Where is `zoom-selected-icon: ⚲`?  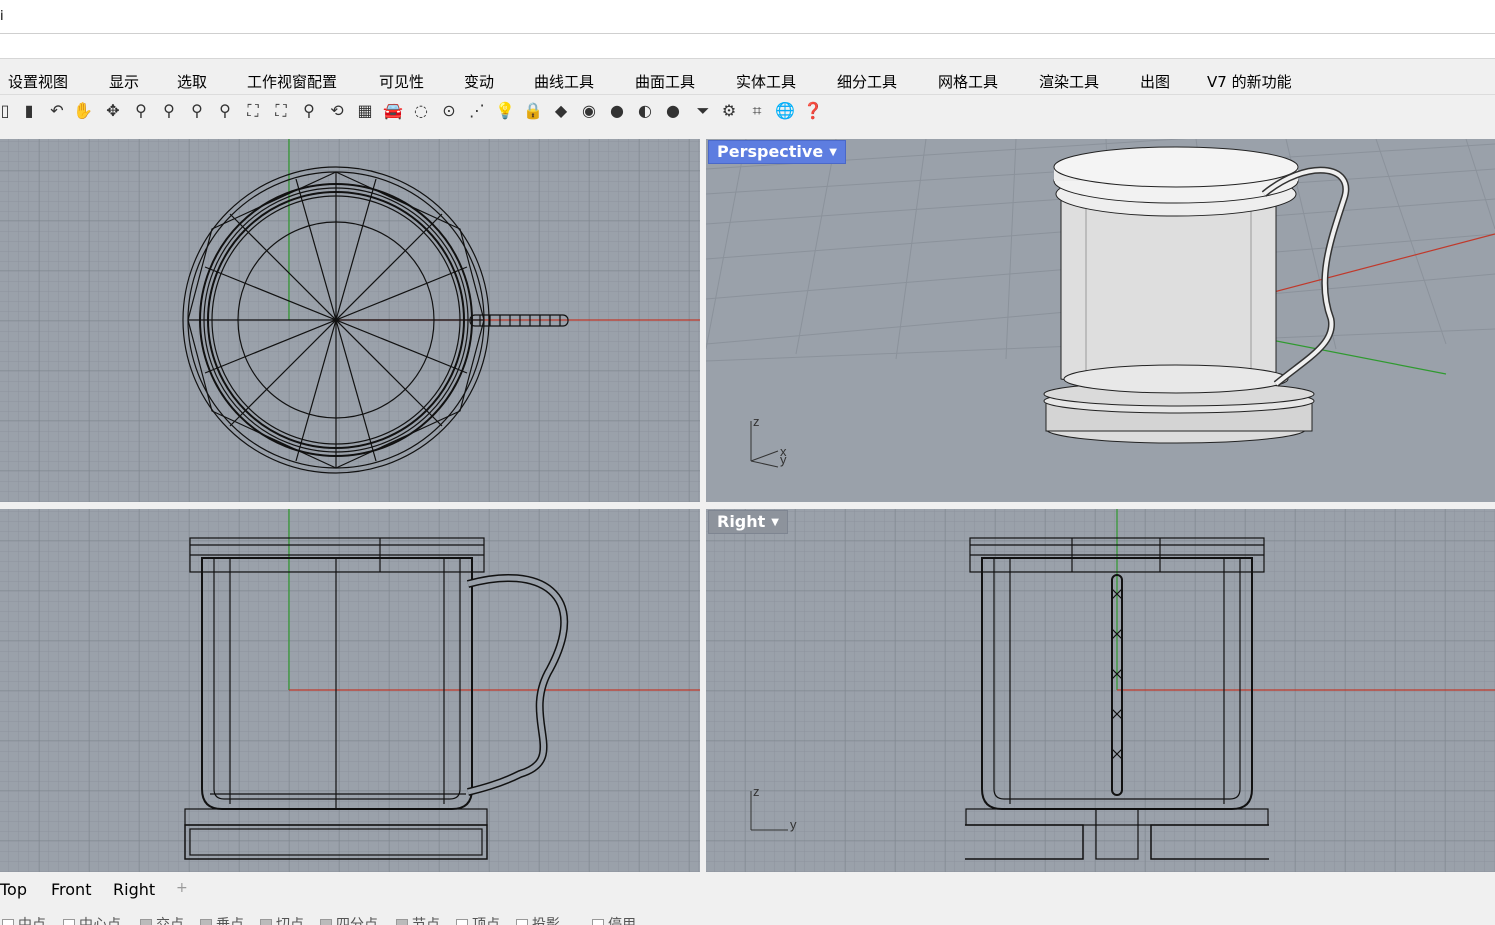
zoom-selected-icon: ⚲ is located at coordinates (225, 111).